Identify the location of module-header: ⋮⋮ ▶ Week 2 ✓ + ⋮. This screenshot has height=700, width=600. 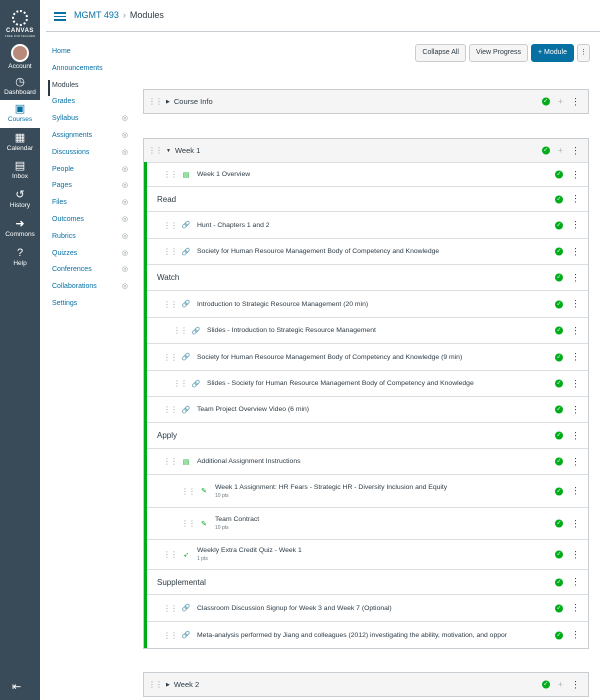
(366, 684).